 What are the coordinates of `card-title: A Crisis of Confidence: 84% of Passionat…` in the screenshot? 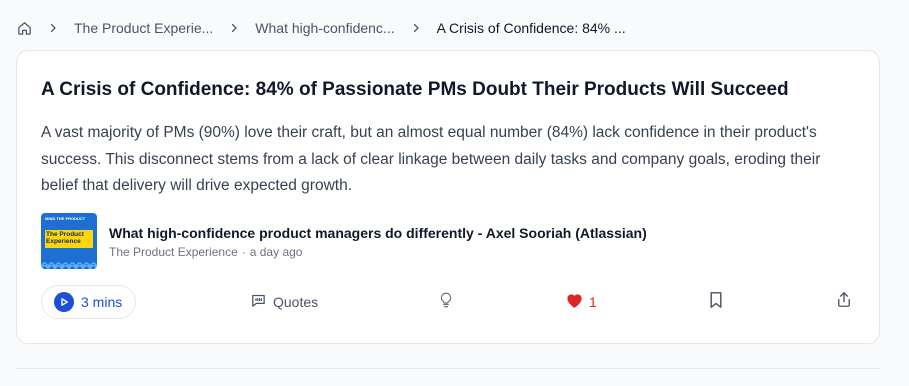 It's located at (415, 89).